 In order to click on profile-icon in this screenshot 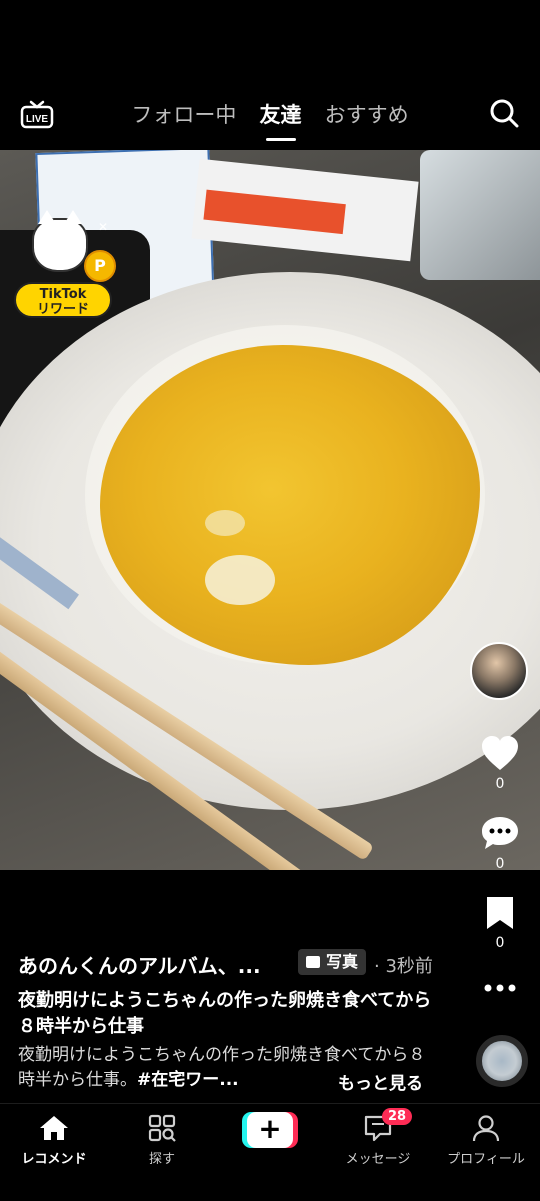, I will do `click(486, 1128)`.